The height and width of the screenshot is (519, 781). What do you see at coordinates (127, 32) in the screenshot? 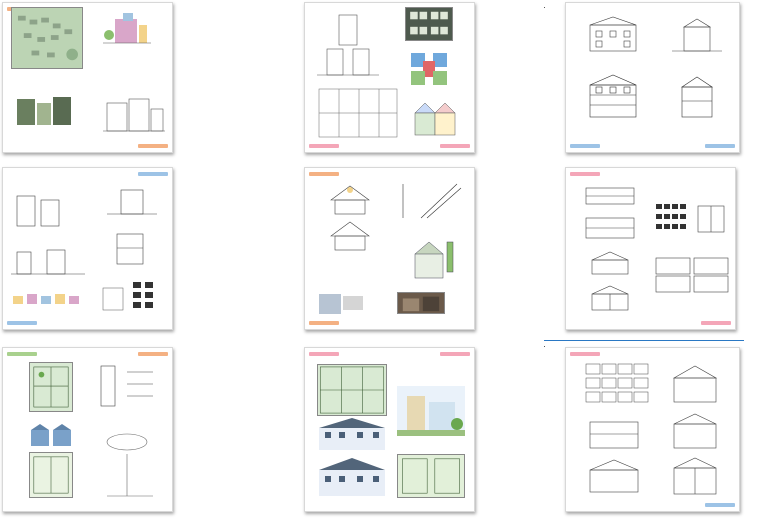
I see `elevation-color-drawing` at bounding box center [127, 32].